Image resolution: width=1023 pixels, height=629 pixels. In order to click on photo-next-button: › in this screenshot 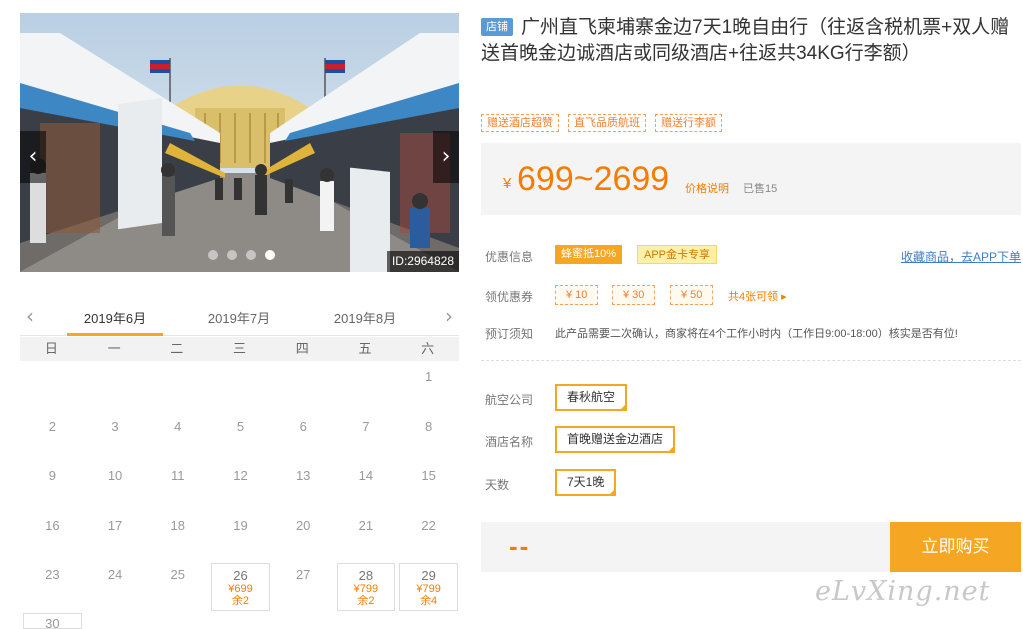, I will do `click(446, 157)`.